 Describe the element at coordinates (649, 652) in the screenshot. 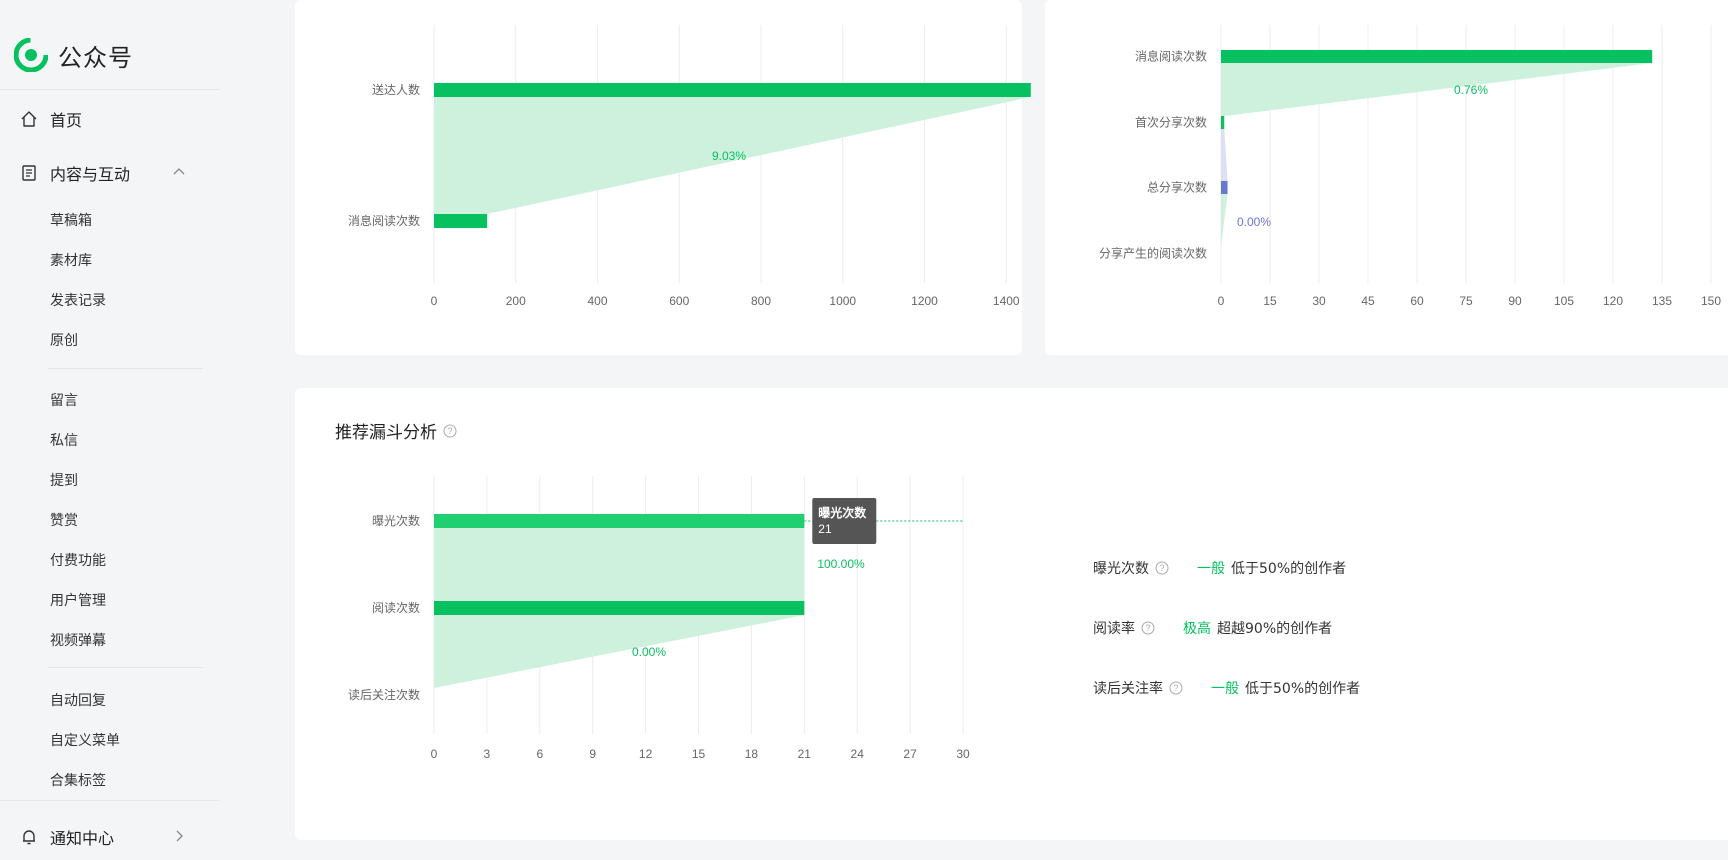

I see `conversion-rate-label: 0.00%` at that location.